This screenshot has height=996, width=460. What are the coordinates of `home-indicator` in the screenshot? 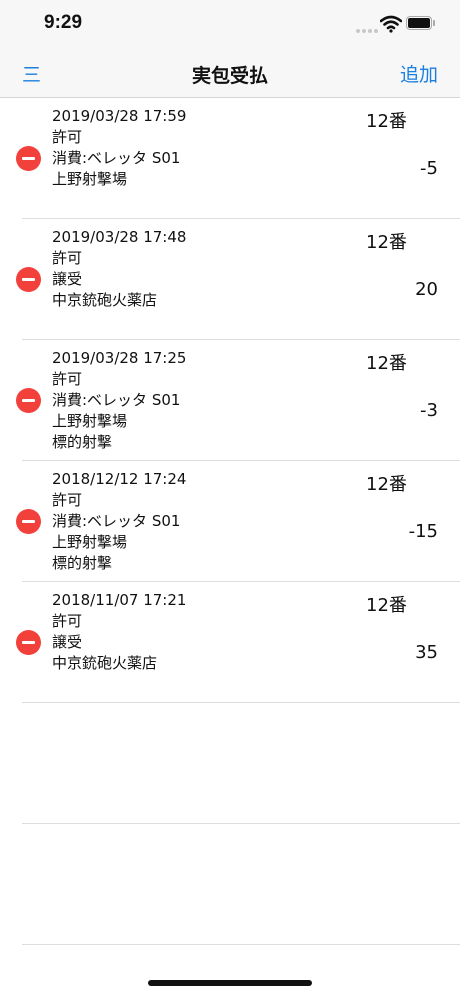 It's located at (230, 983).